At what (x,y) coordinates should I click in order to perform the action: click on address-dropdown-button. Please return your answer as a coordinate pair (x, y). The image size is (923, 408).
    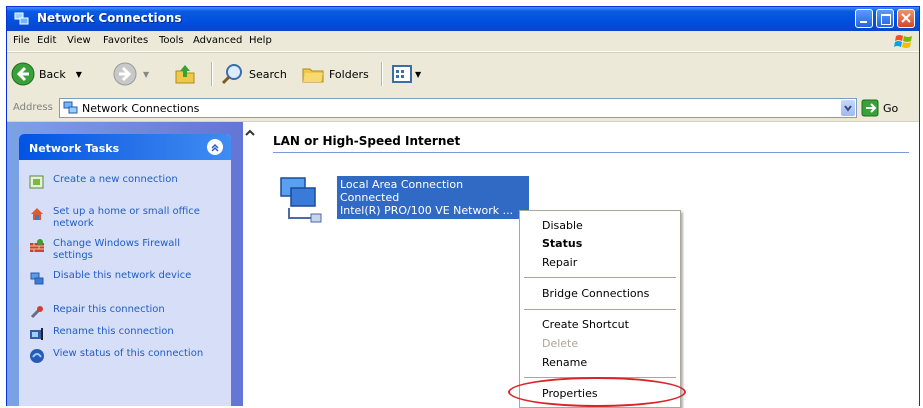
    Looking at the image, I should click on (848, 108).